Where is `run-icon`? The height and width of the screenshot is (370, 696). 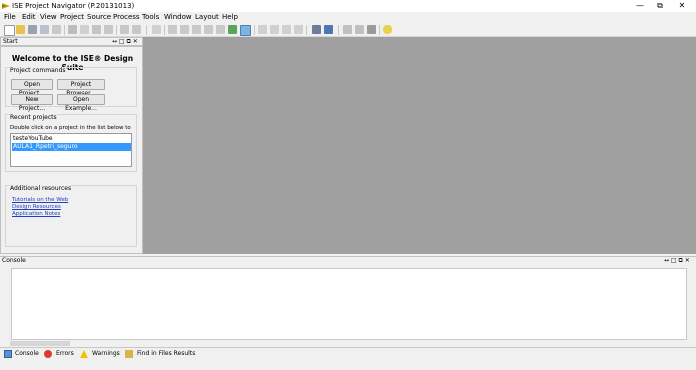 run-icon is located at coordinates (347, 29).